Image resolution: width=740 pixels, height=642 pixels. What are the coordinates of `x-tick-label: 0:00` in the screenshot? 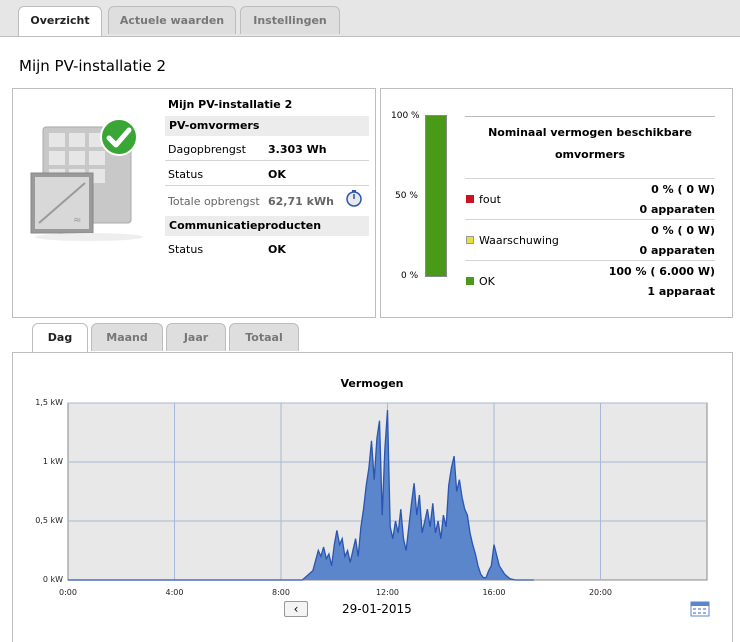 It's located at (68, 592).